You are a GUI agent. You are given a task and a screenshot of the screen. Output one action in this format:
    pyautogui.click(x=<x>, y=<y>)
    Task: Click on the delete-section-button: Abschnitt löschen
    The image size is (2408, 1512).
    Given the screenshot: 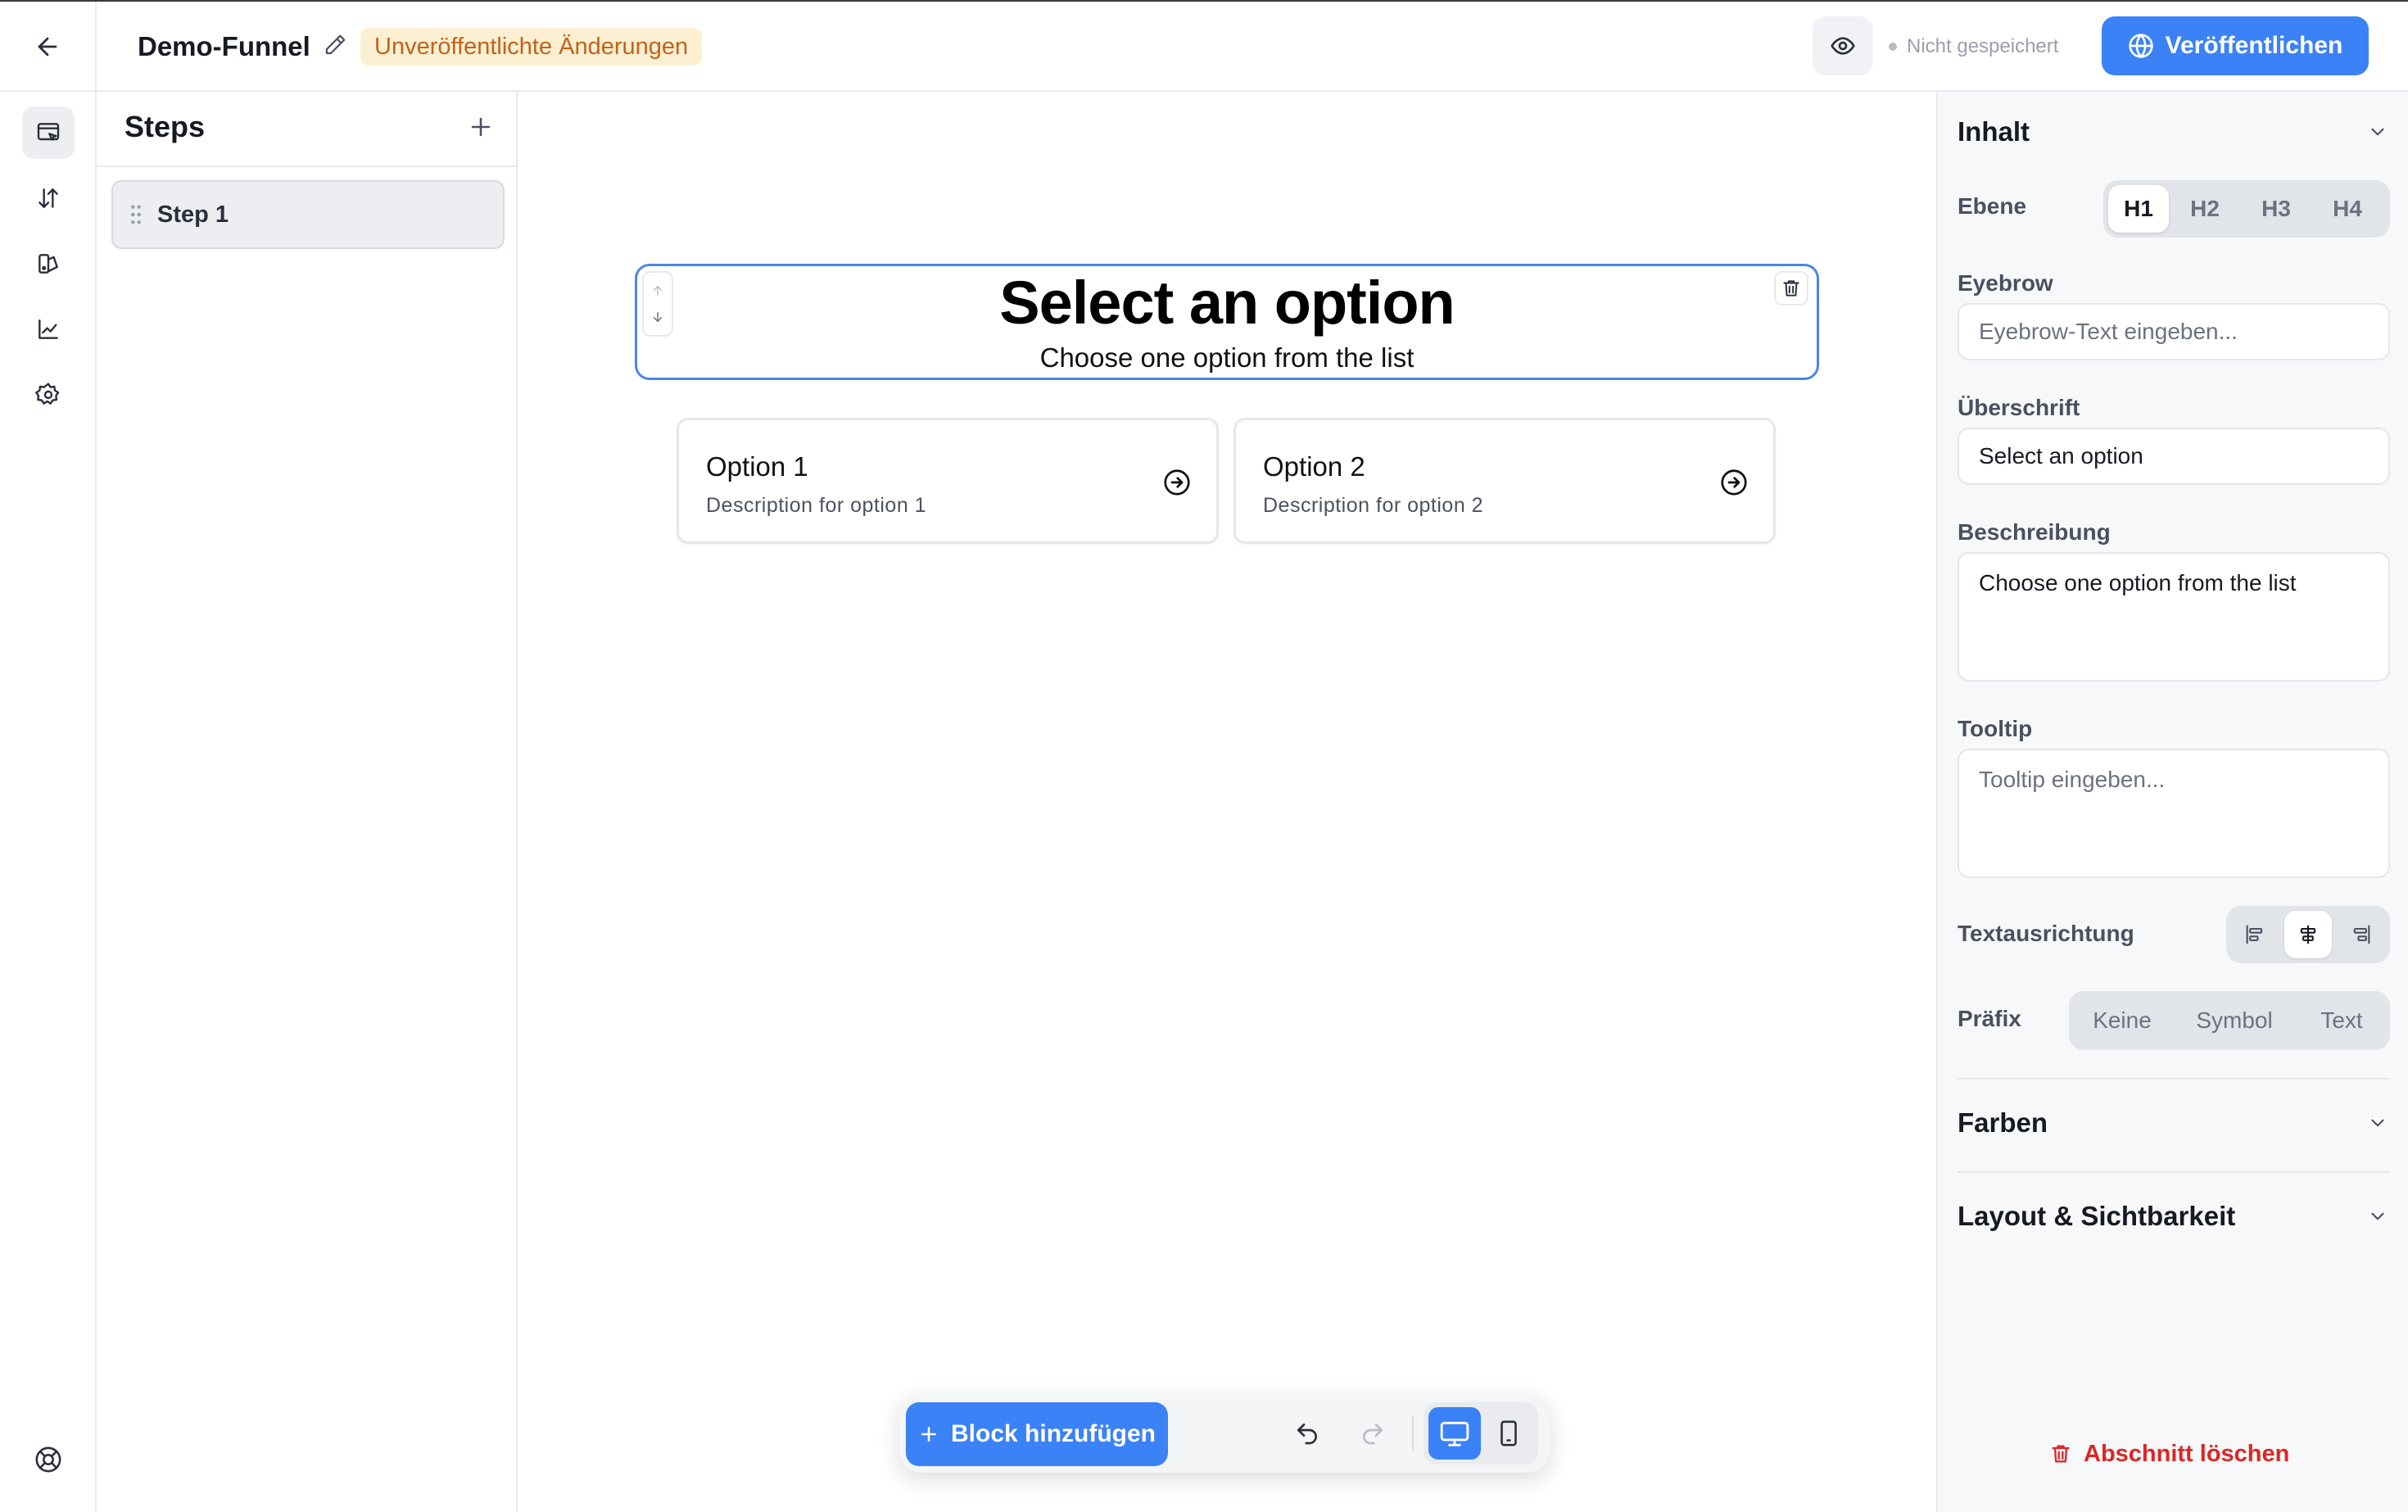 What is the action you would take?
    pyautogui.click(x=2169, y=1454)
    